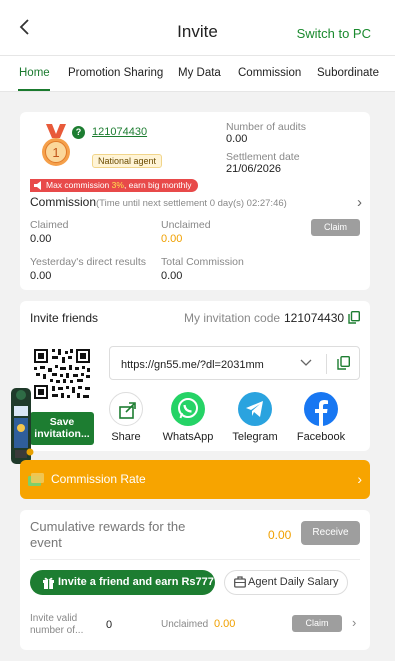 The image size is (395, 661). Describe the element at coordinates (41, 239) in the screenshot. I see `claimed-value: 0.00` at that location.